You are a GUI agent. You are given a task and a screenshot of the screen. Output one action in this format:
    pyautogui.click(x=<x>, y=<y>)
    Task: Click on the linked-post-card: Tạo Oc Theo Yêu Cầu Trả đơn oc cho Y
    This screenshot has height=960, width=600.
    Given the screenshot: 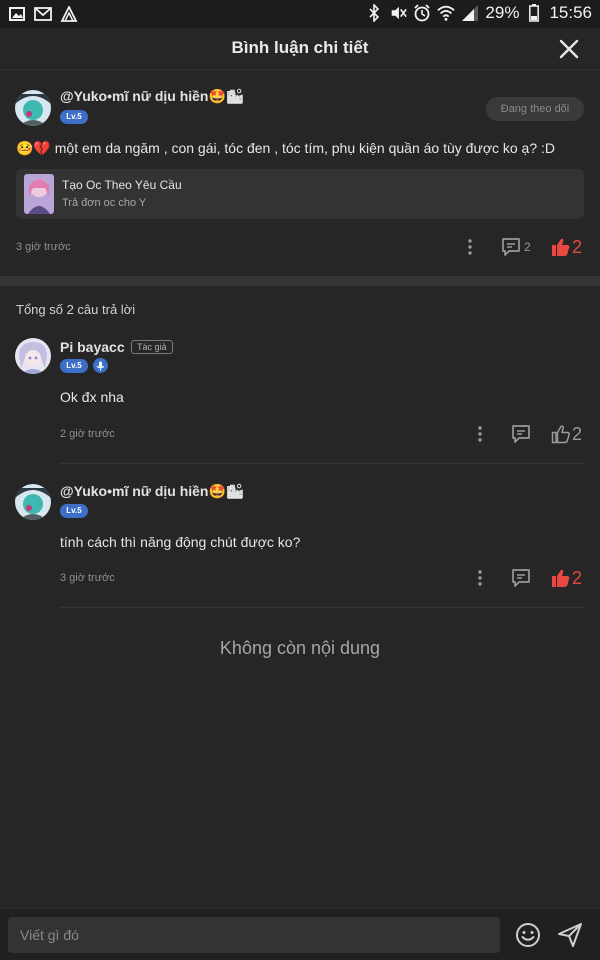 What is the action you would take?
    pyautogui.click(x=300, y=194)
    